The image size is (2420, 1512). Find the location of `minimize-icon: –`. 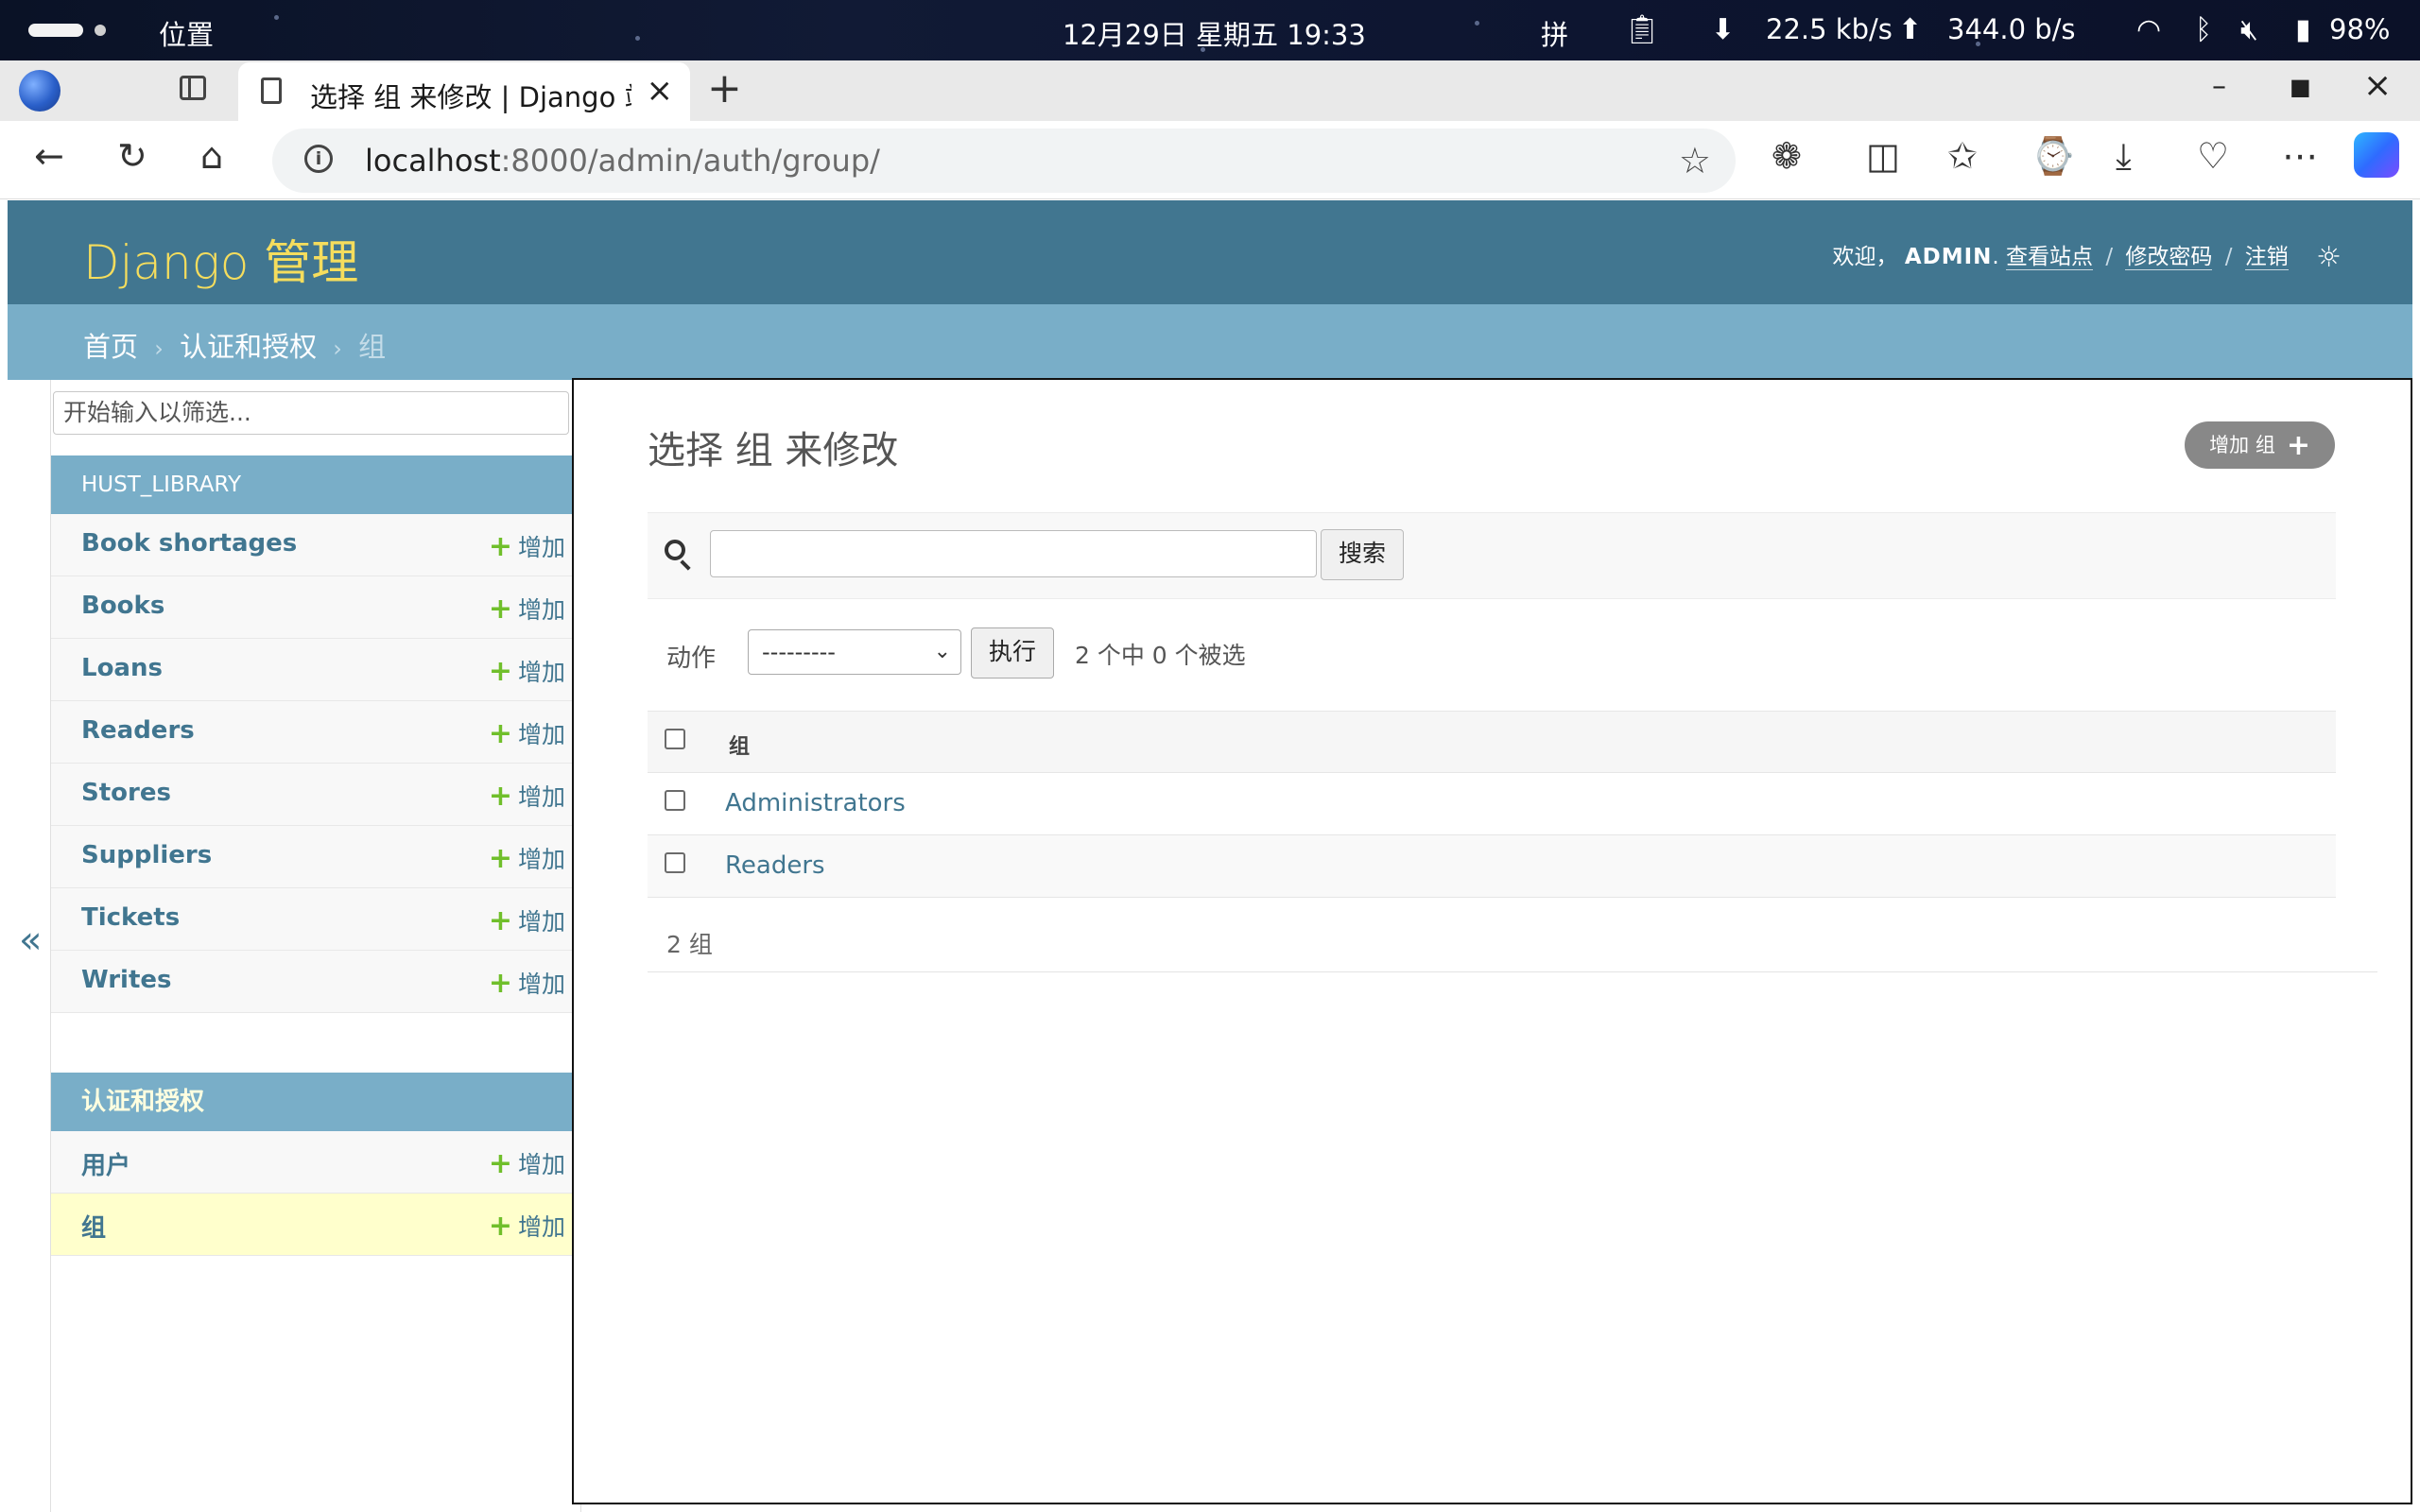

minimize-icon: – is located at coordinates (2219, 86).